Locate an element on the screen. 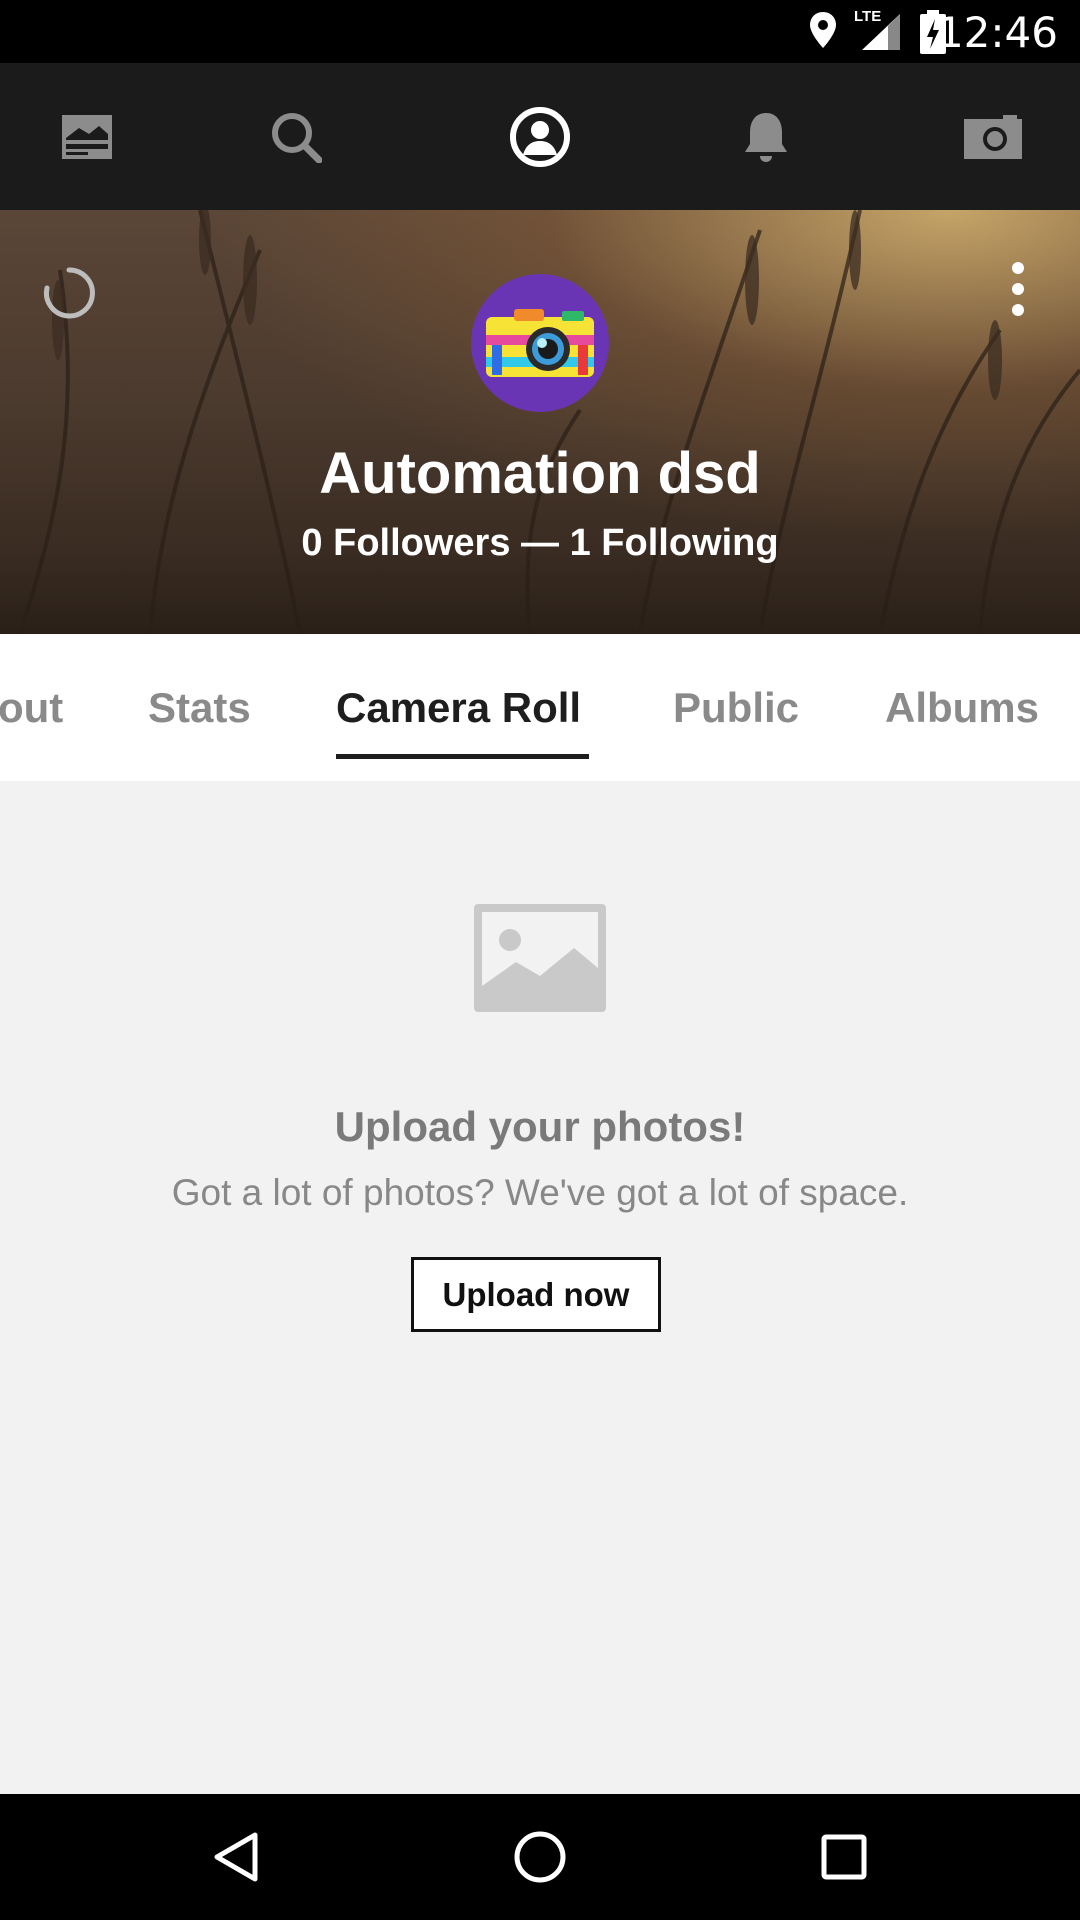  more-options-button is located at coordinates (1018, 291).